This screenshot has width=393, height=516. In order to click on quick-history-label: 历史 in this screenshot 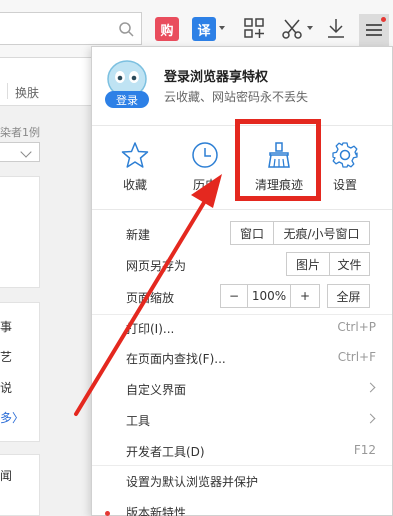, I will do `click(204, 185)`.